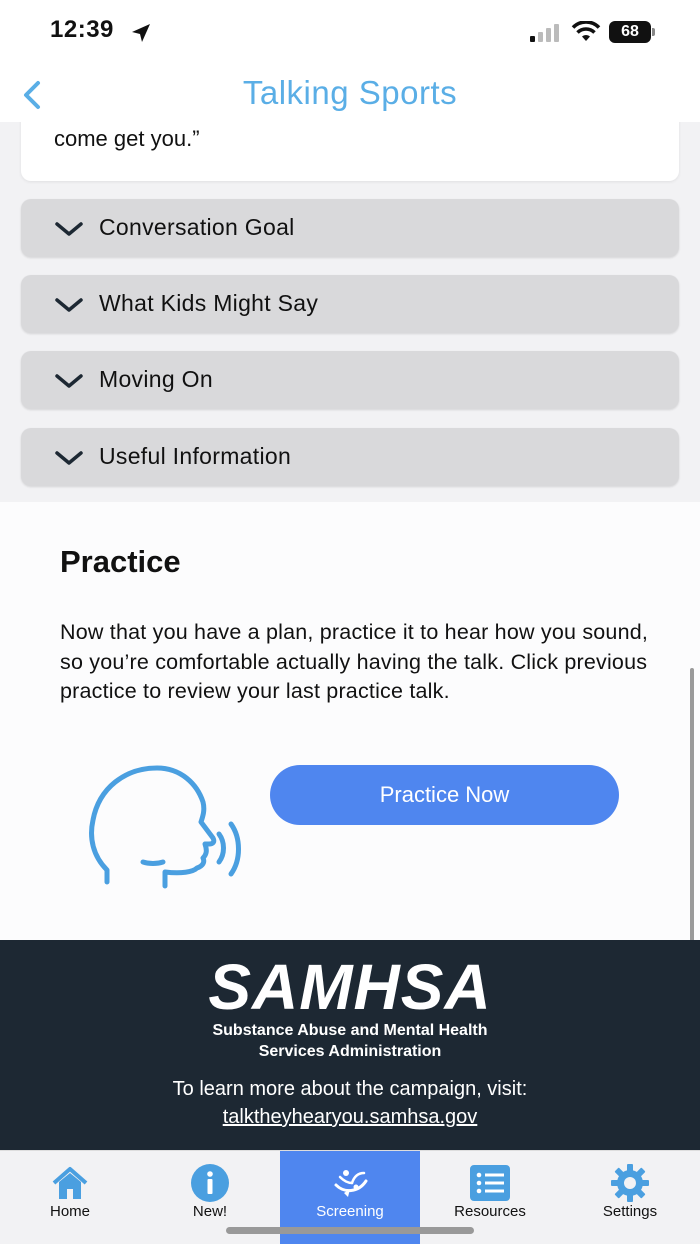  What do you see at coordinates (350, 1051) in the screenshot?
I see `samhsa-subtitle-line2: Services Administration` at bounding box center [350, 1051].